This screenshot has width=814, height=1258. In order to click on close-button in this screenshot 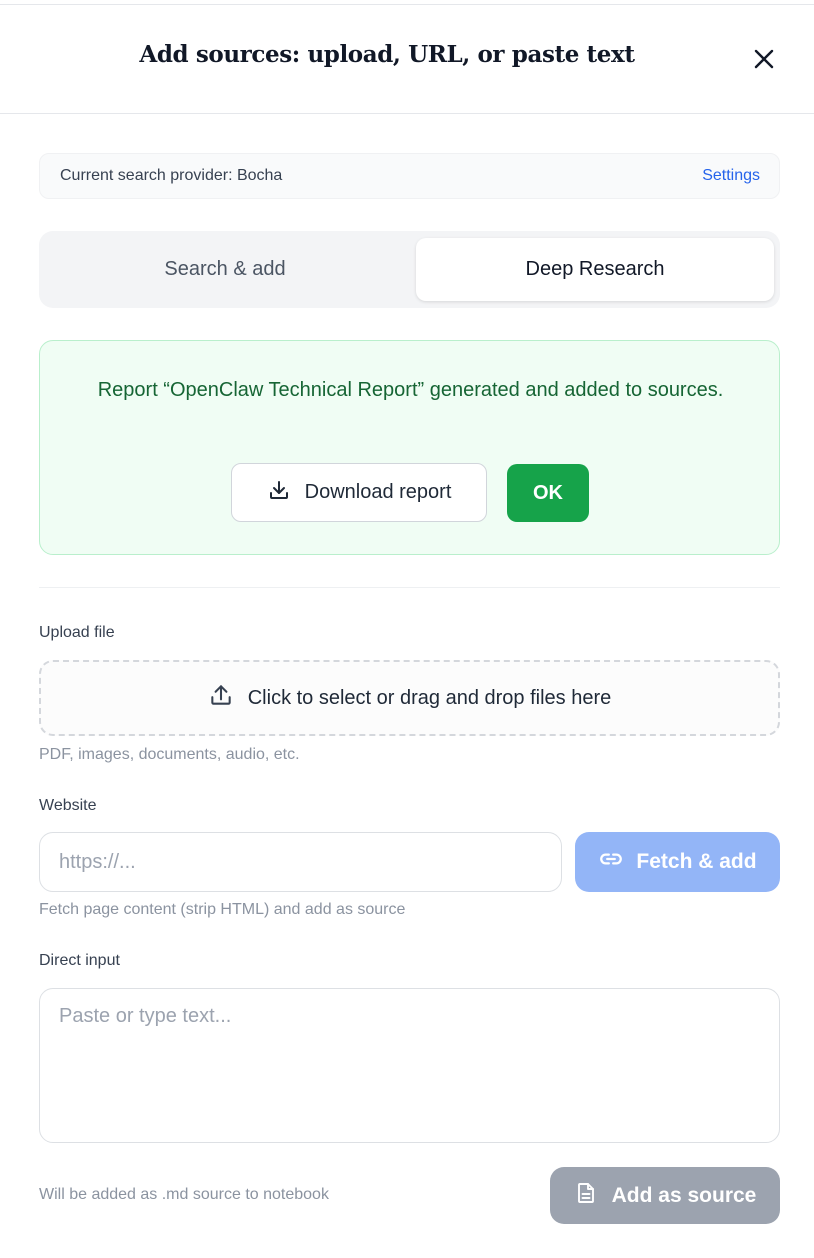, I will do `click(764, 61)`.